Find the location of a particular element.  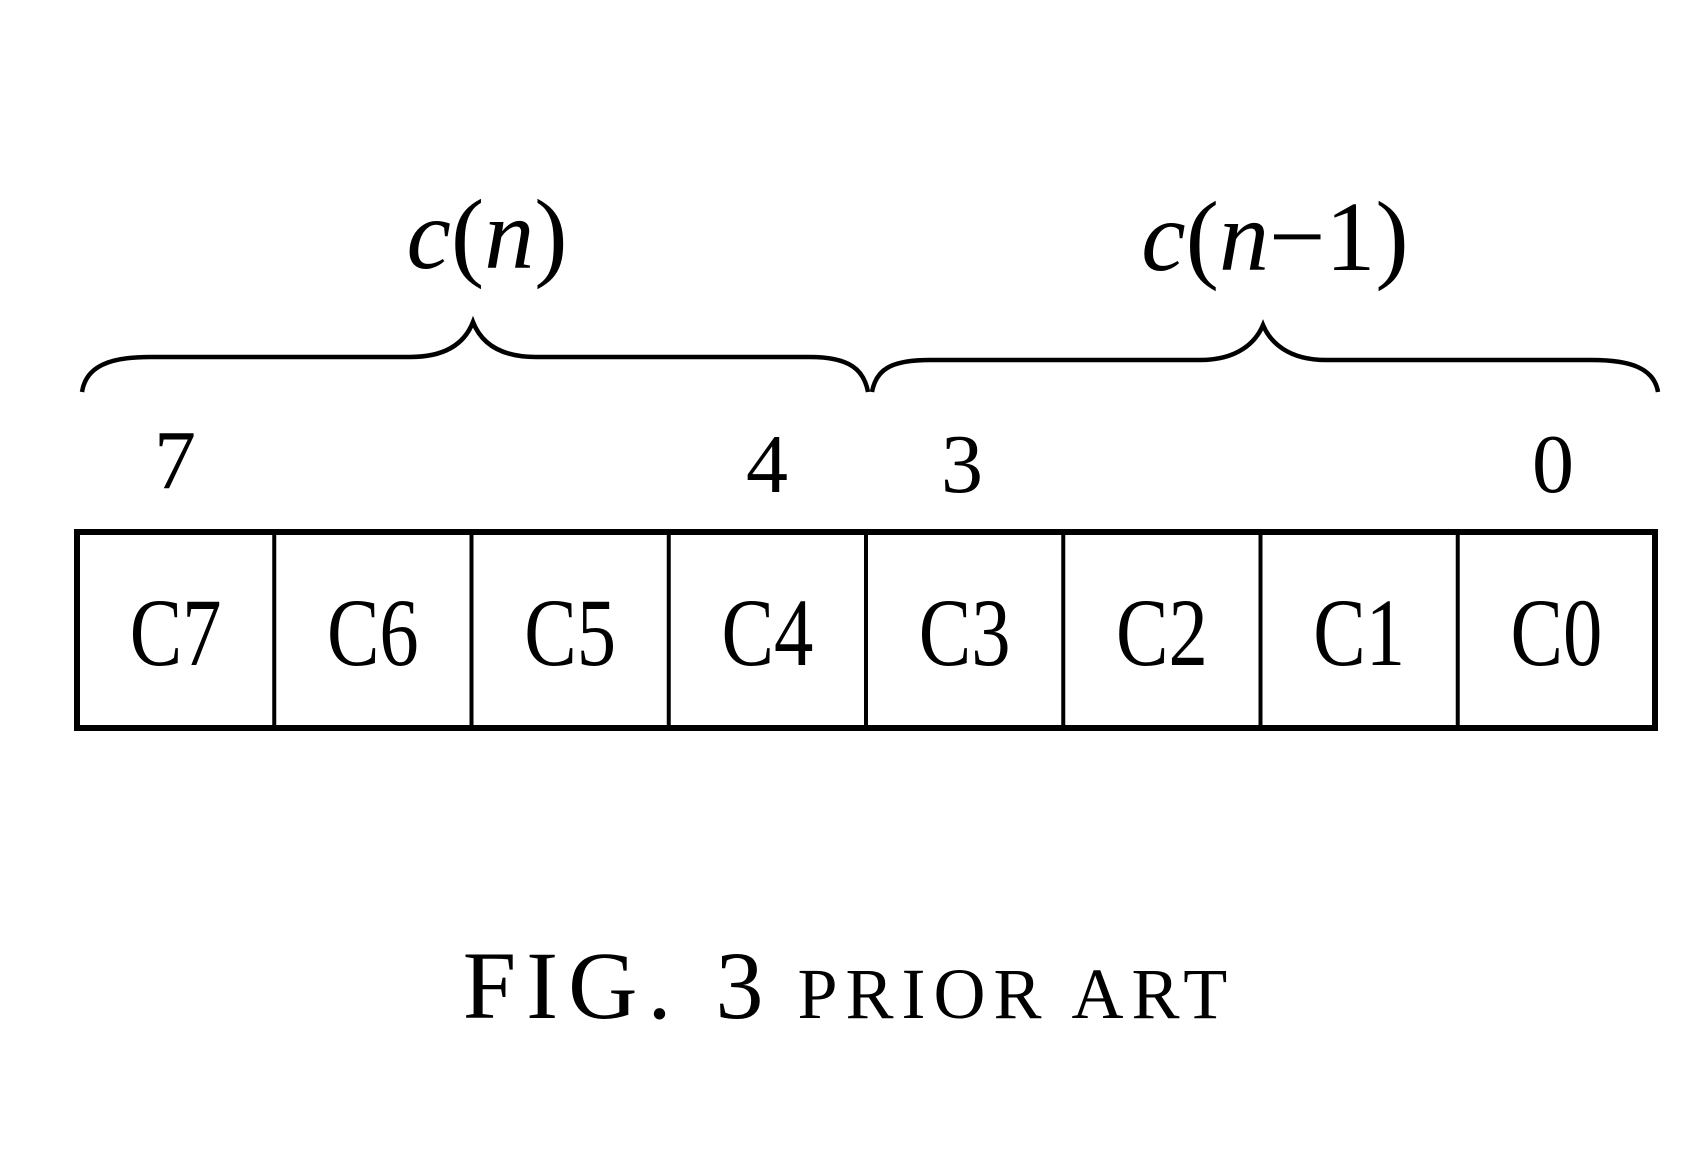

bit-number-7: 7 is located at coordinates (175, 460).